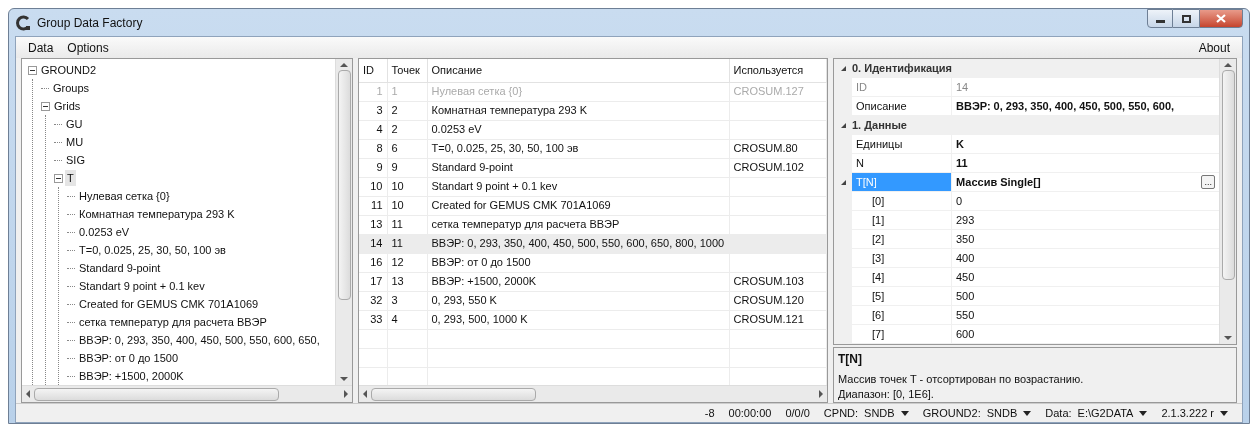  Describe the element at coordinates (593, 129) in the screenshot. I see `table-row: 4 2 0.0253 eV` at that location.